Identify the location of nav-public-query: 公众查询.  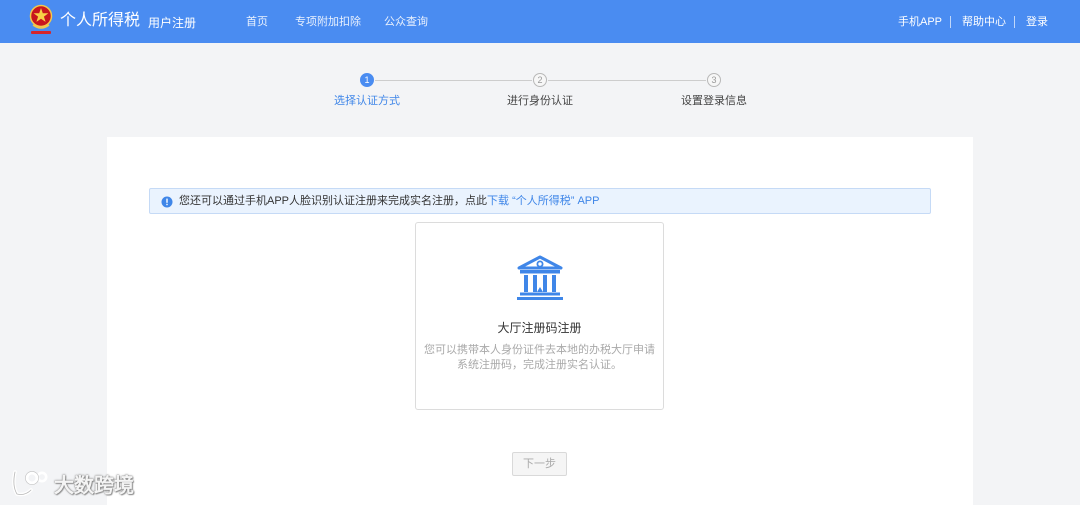
(406, 22).